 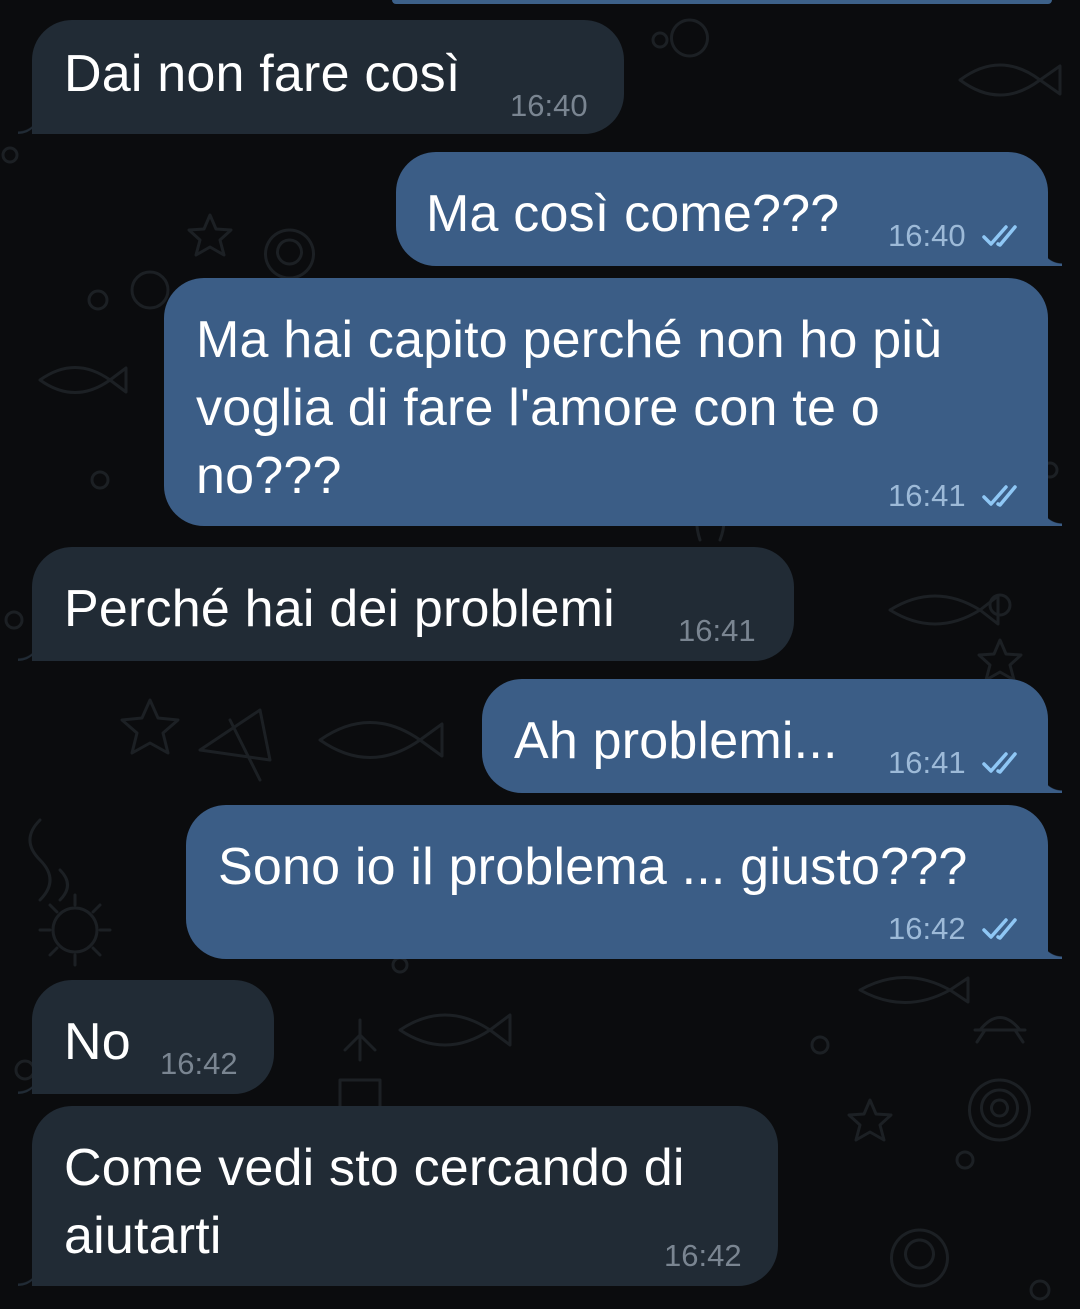 What do you see at coordinates (633, 214) in the screenshot?
I see `message-text: Ma così come???` at bounding box center [633, 214].